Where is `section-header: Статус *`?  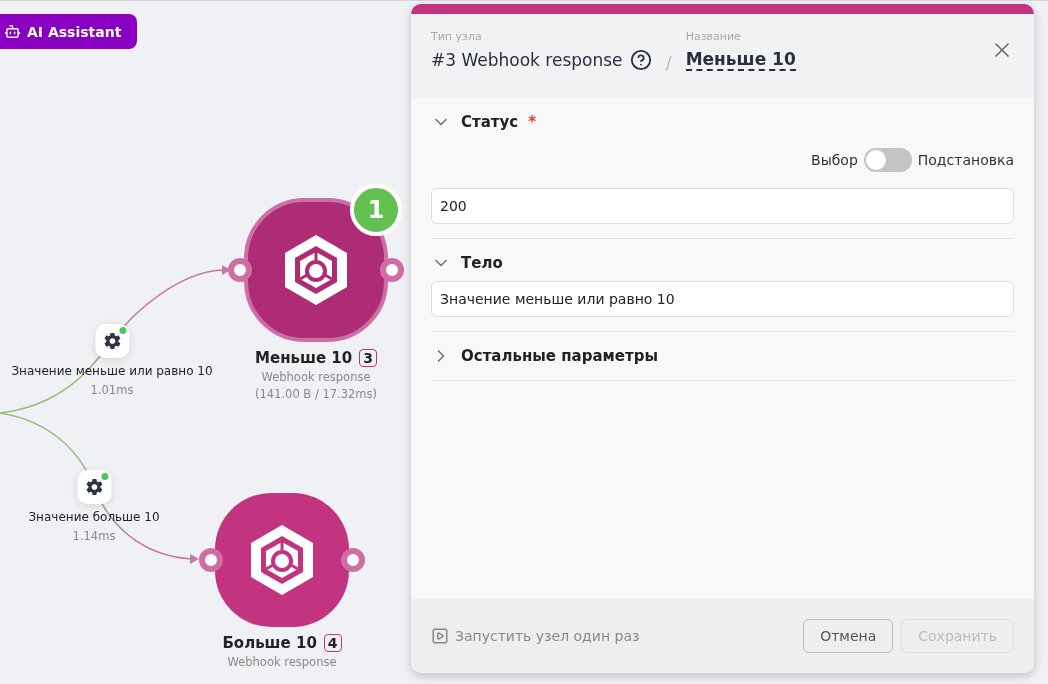
section-header: Статус * is located at coordinates (722, 122).